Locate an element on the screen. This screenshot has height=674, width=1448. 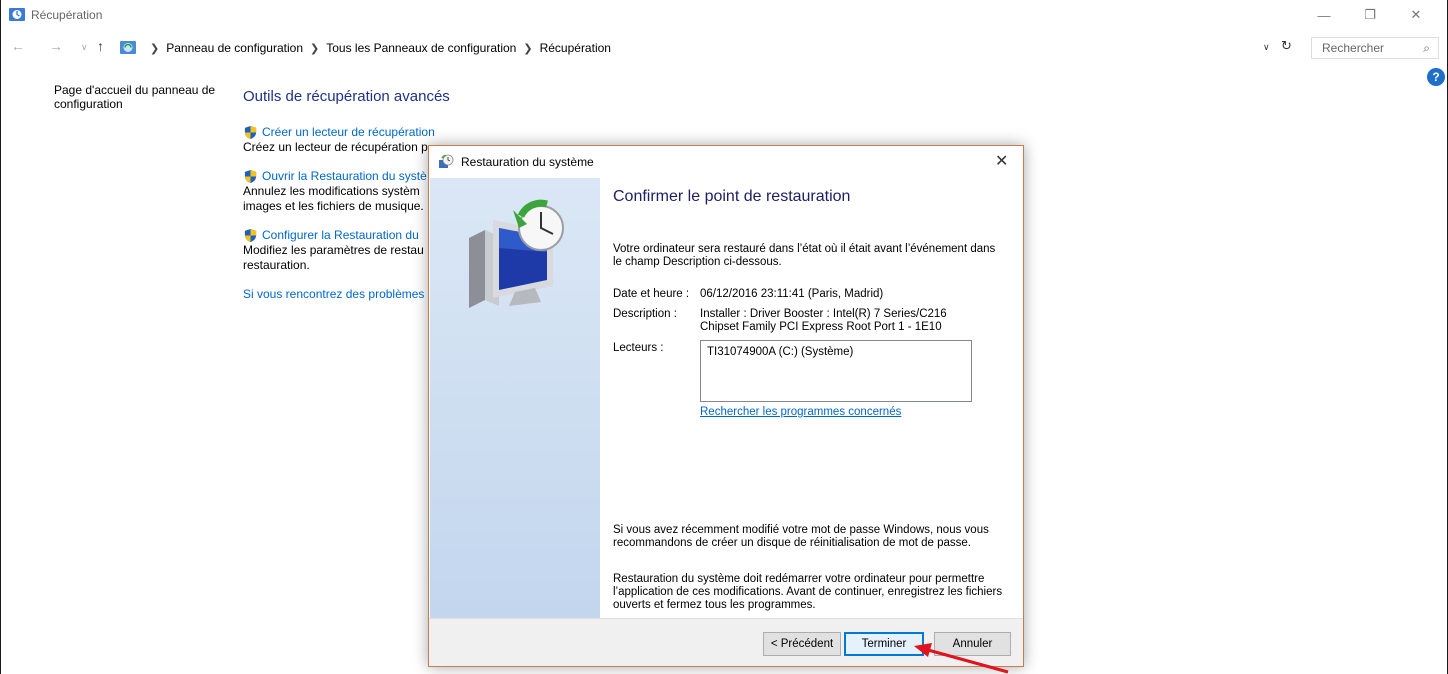
refresh-icon: ↻ is located at coordinates (1286, 46).